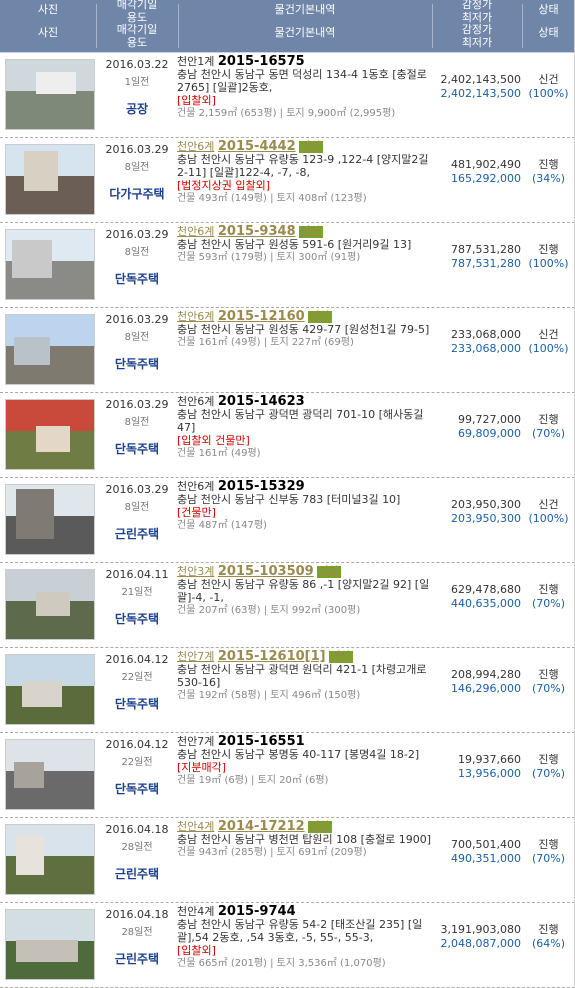  Describe the element at coordinates (486, 589) in the screenshot. I see `appraisal-price: 629,478,680` at that location.